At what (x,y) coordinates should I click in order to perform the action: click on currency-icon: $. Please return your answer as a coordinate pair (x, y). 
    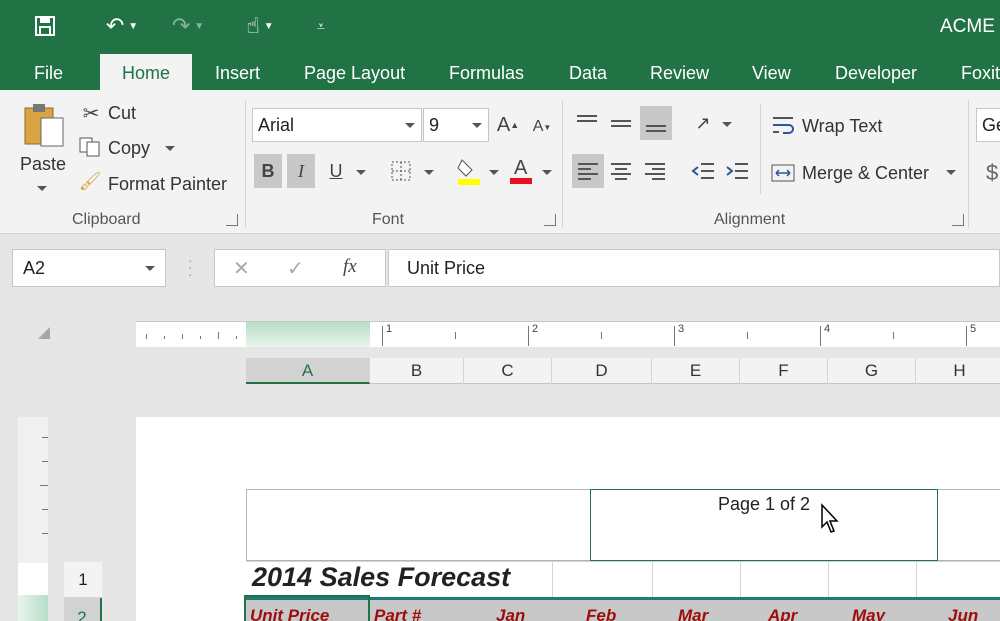
    Looking at the image, I should click on (992, 173).